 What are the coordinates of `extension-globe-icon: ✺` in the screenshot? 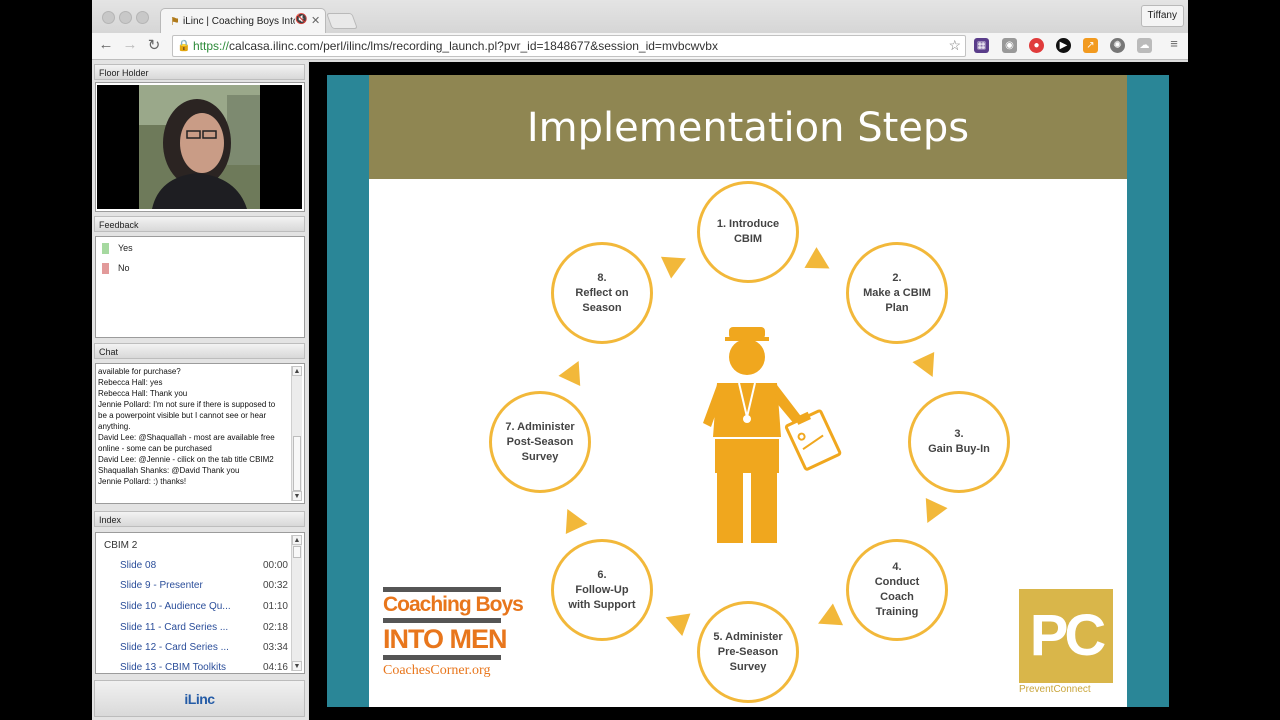 It's located at (1117, 45).